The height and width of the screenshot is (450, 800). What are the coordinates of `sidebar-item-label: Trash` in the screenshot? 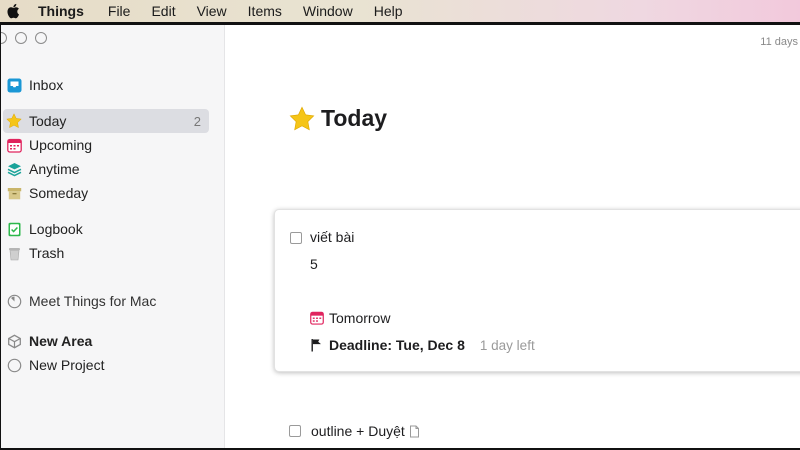 It's located at (47, 253).